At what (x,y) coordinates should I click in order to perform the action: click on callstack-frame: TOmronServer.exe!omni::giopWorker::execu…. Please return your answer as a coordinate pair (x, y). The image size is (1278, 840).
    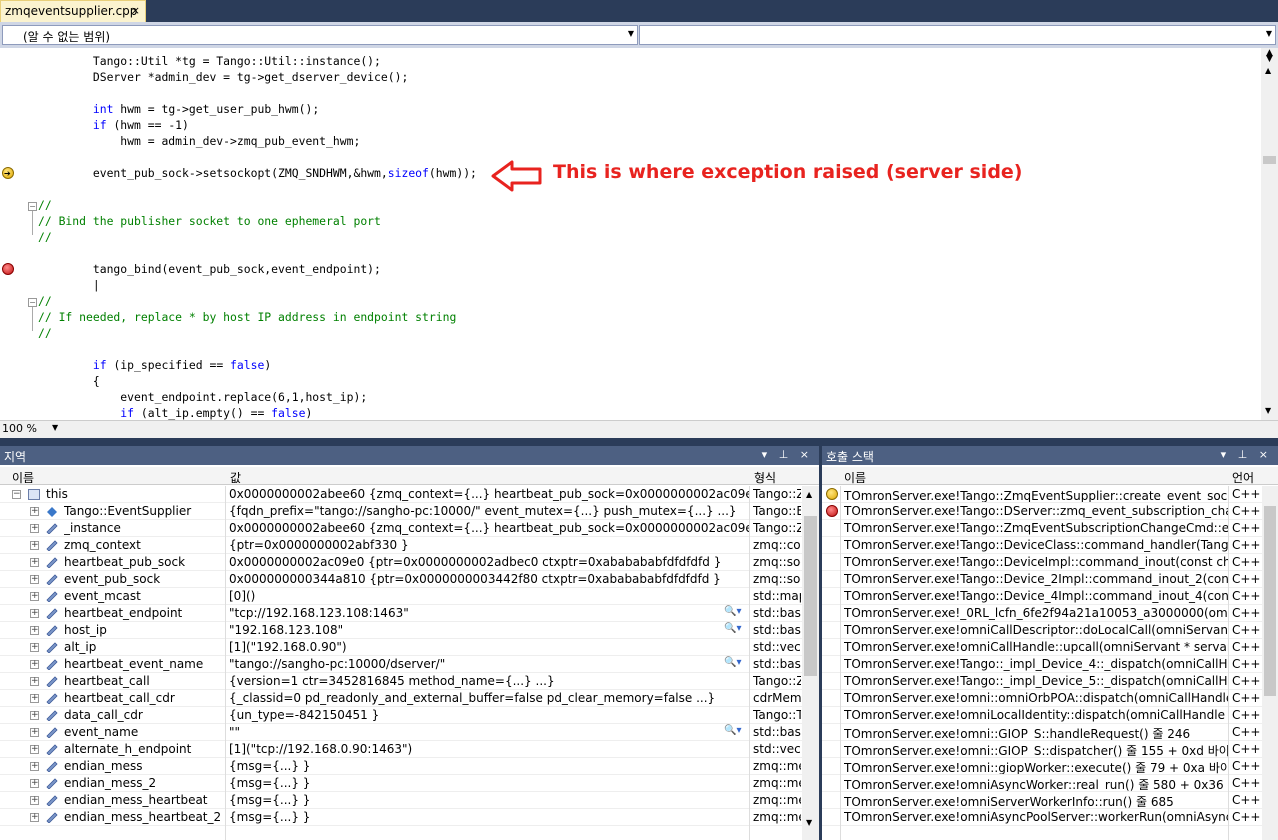
    Looking at the image, I should click on (1042, 766).